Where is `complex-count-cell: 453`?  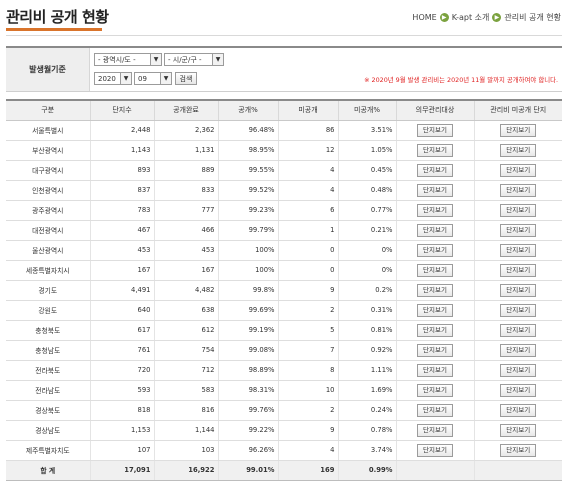
complex-count-cell: 453 is located at coordinates (121, 250).